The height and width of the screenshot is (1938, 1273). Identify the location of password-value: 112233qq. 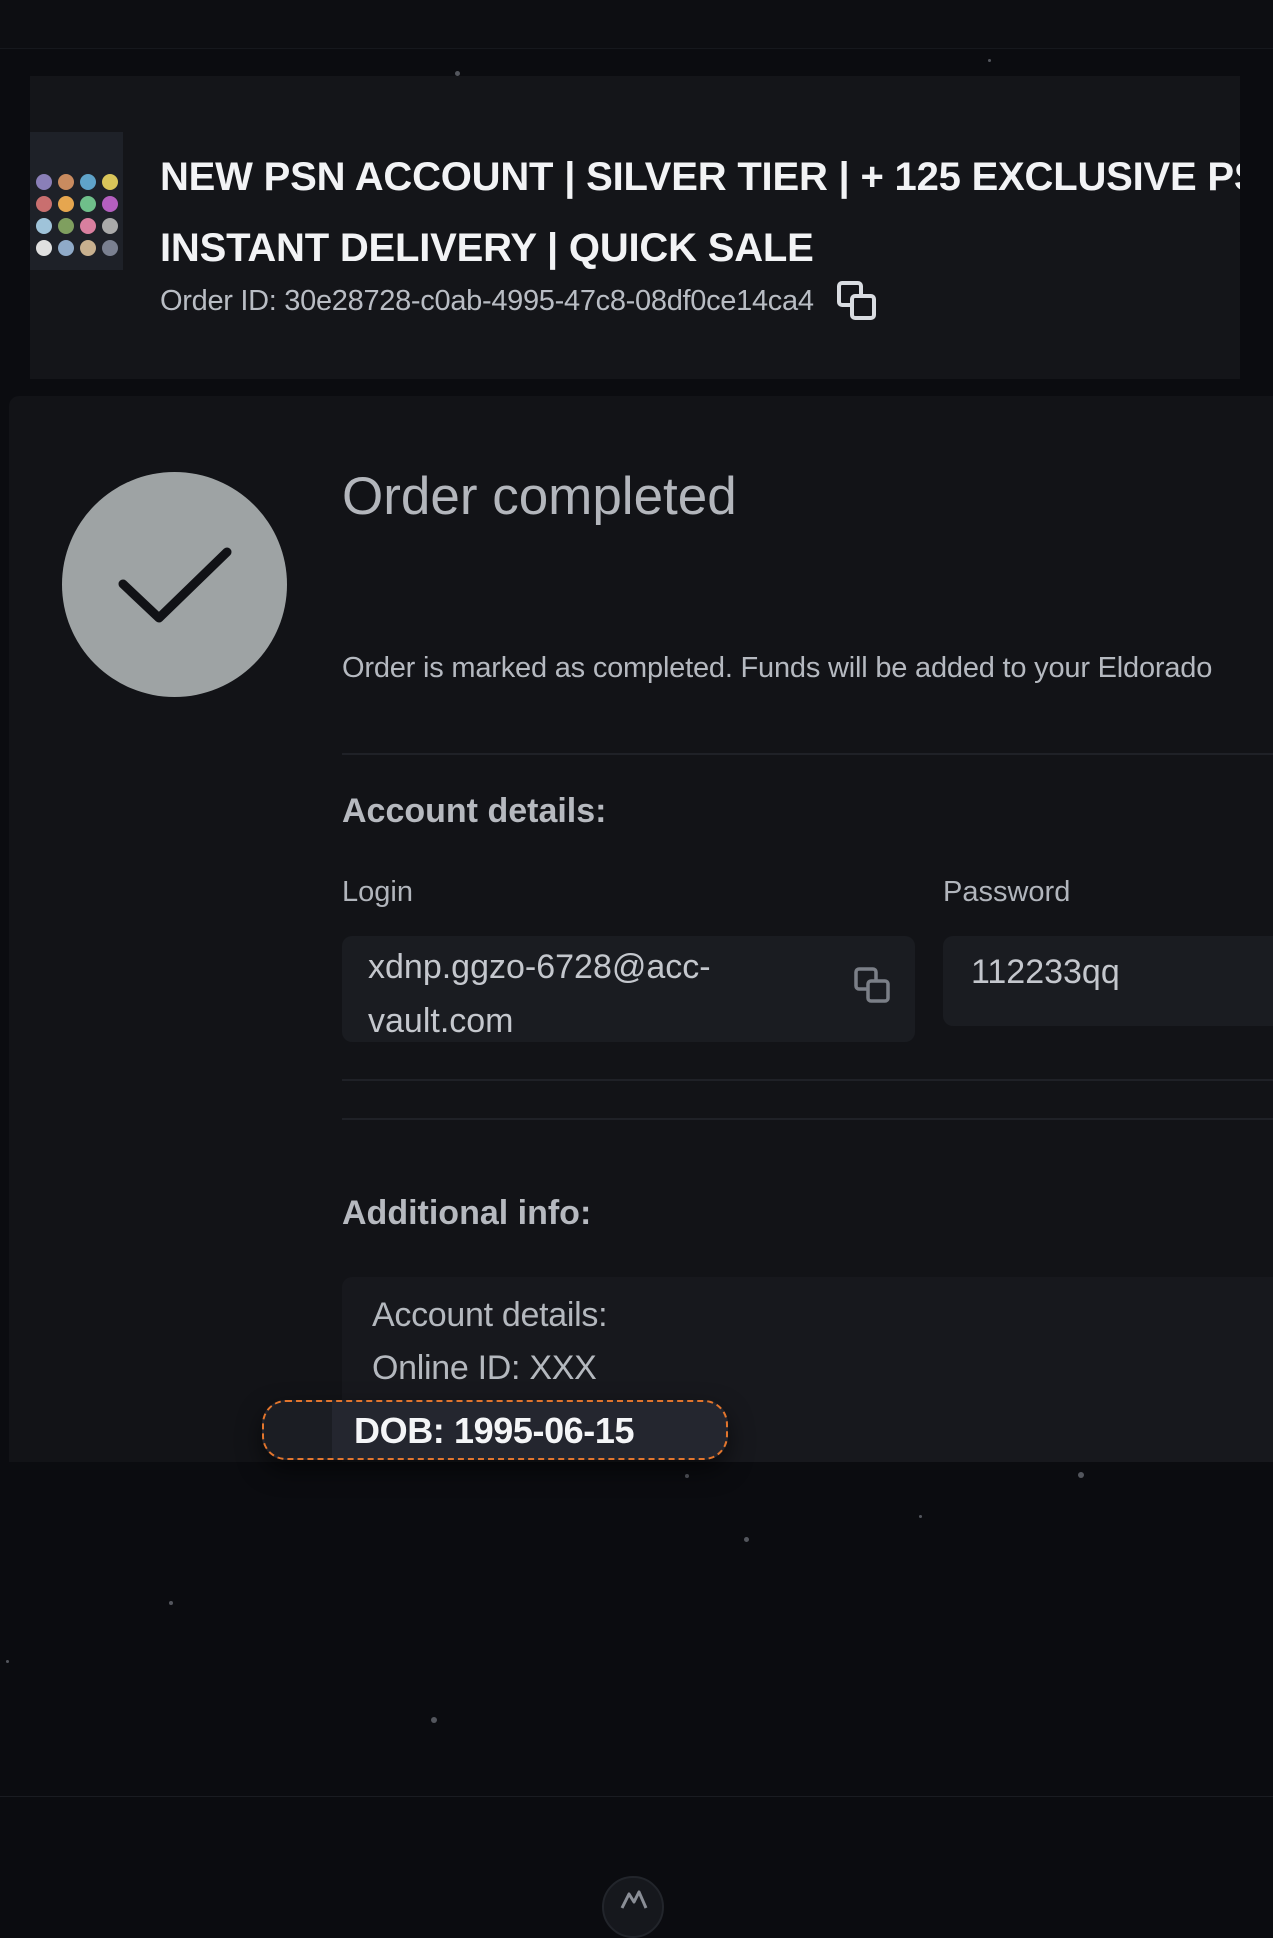
(1045, 972).